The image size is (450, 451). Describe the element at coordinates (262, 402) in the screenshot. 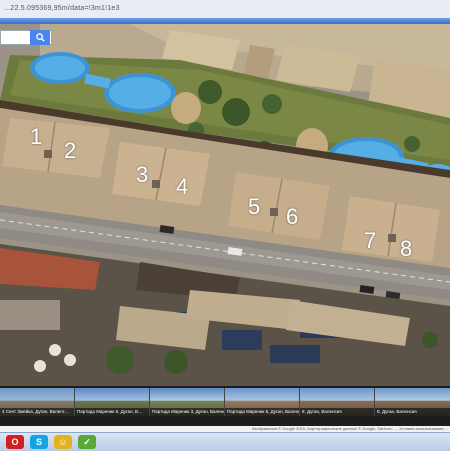

I see `thumbnail-4: Партида Мареник 6, Дуган, Валенсия` at that location.